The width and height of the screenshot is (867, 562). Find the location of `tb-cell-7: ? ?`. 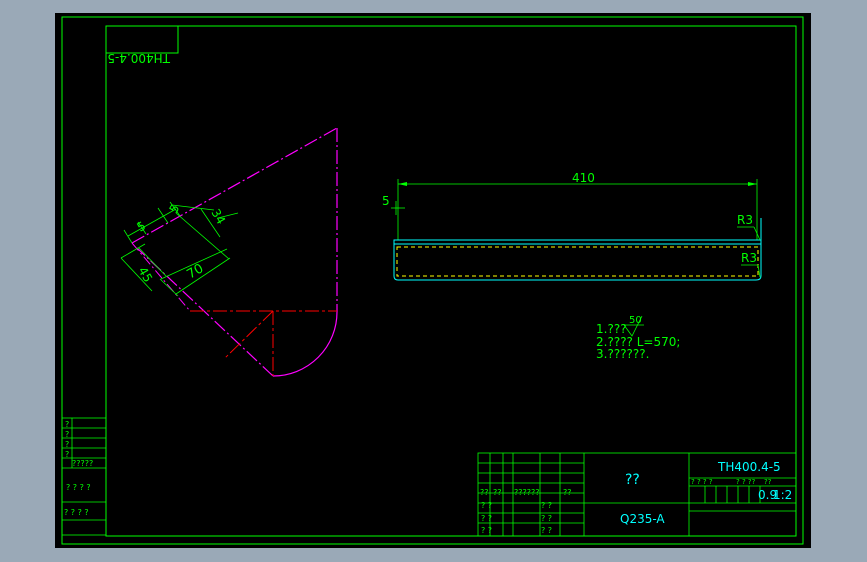

tb-cell-7: ? ? is located at coordinates (486, 530).